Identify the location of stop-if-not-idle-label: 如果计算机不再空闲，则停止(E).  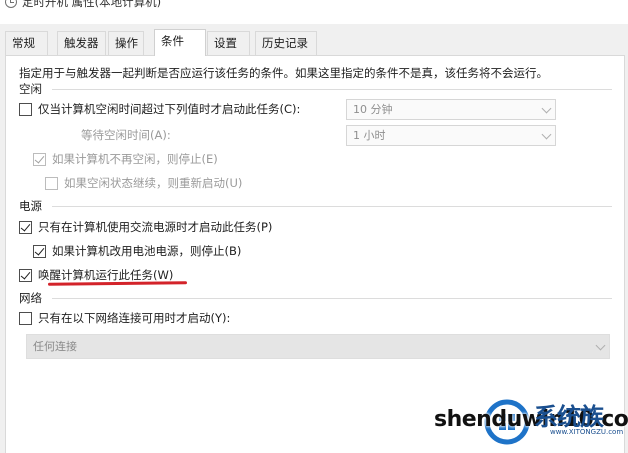
(135, 159).